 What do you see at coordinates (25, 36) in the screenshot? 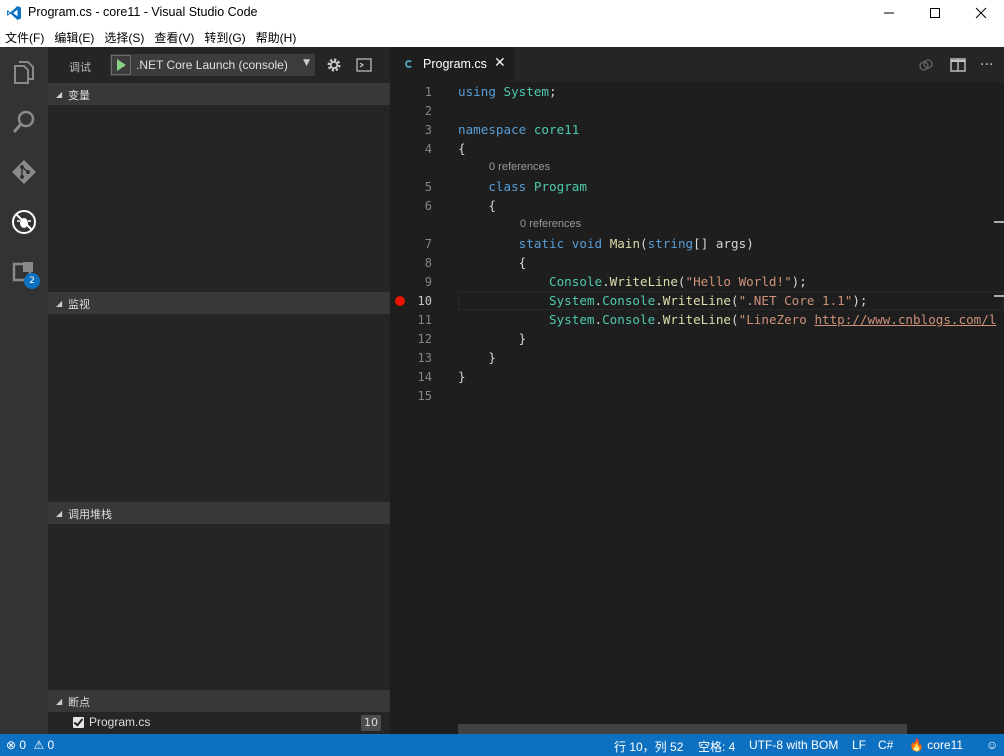
I see `menu-file: 文件(F)` at bounding box center [25, 36].